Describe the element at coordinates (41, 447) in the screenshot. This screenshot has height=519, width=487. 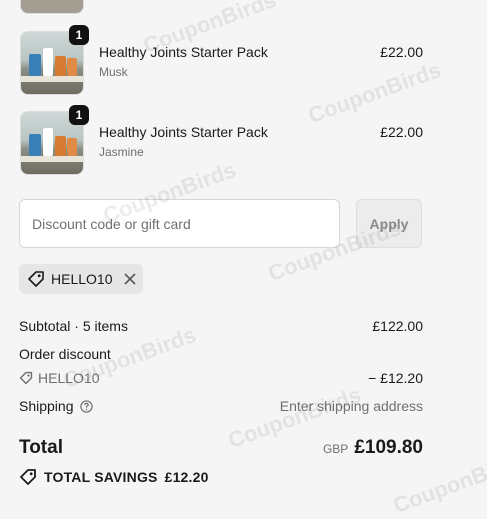
I see `total-label: Total` at that location.